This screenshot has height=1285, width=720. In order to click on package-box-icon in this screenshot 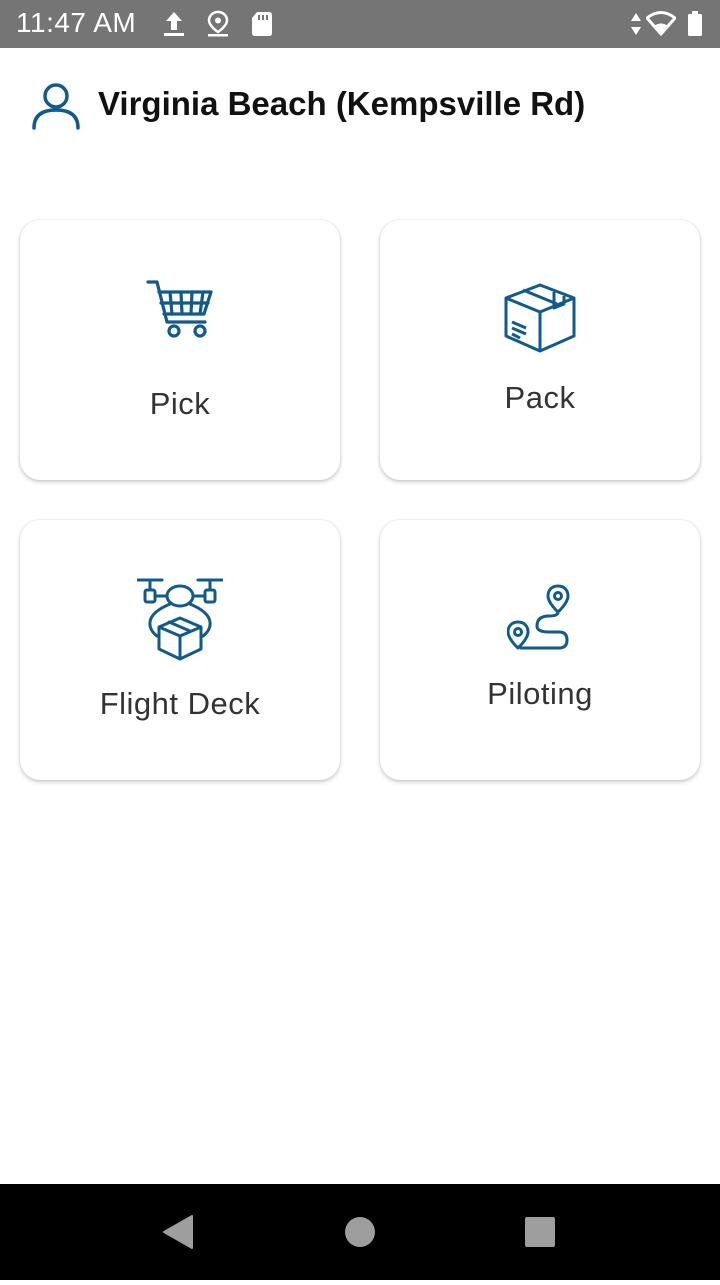, I will do `click(540, 320)`.